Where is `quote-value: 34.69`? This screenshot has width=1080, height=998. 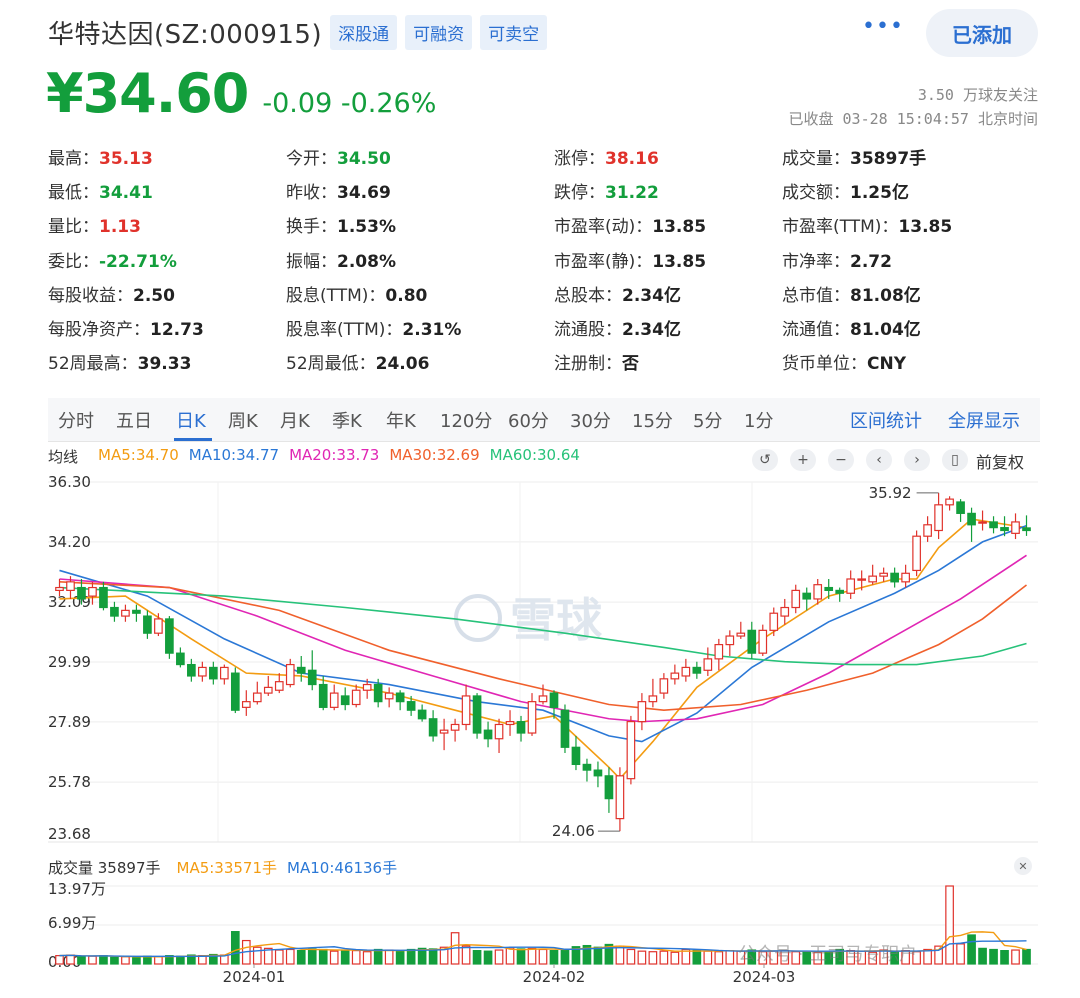 quote-value: 34.69 is located at coordinates (364, 193).